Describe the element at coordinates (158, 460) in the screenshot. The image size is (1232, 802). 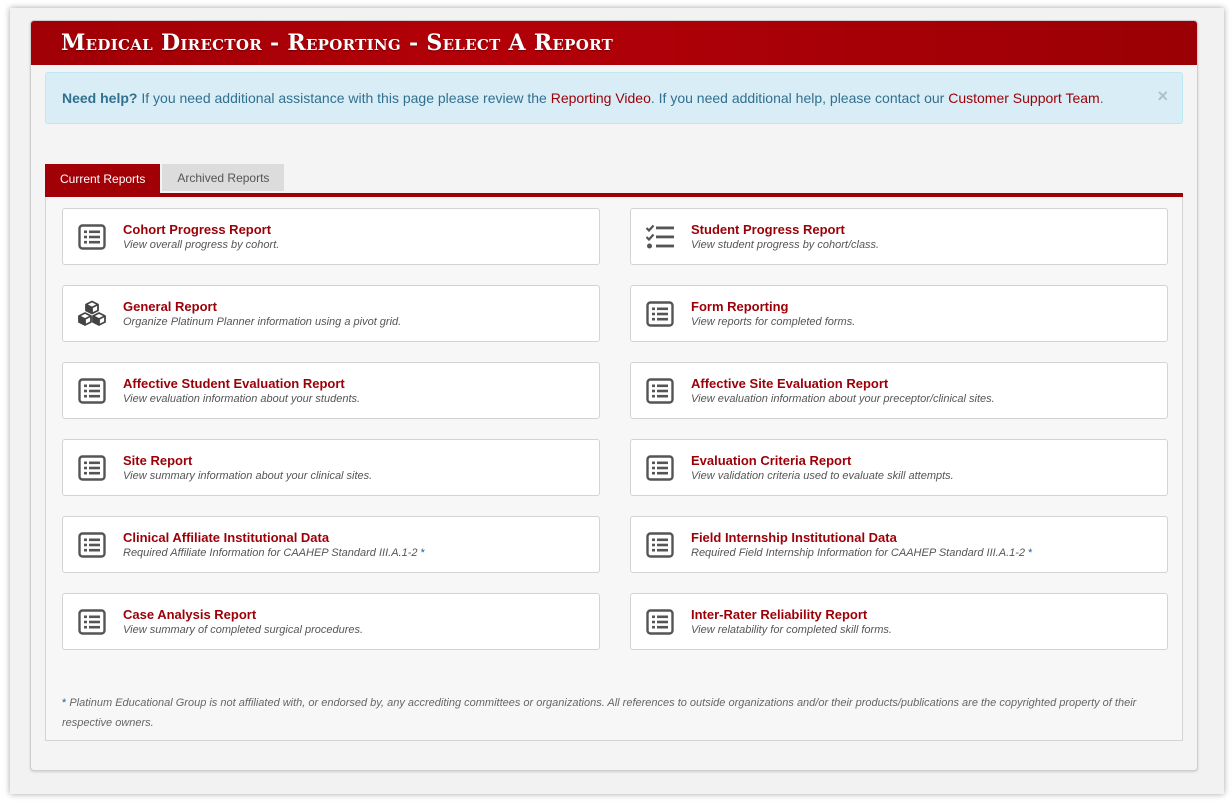
I see `report-title: Site Report` at that location.